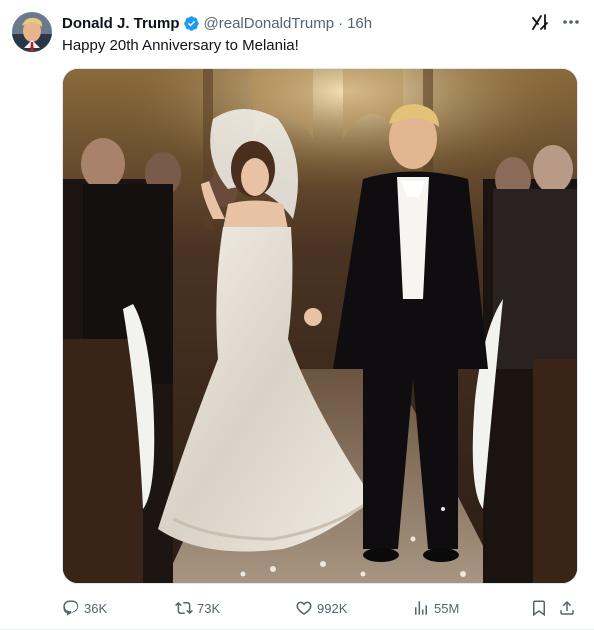  Describe the element at coordinates (32, 32) in the screenshot. I see `profile-avatar` at that location.